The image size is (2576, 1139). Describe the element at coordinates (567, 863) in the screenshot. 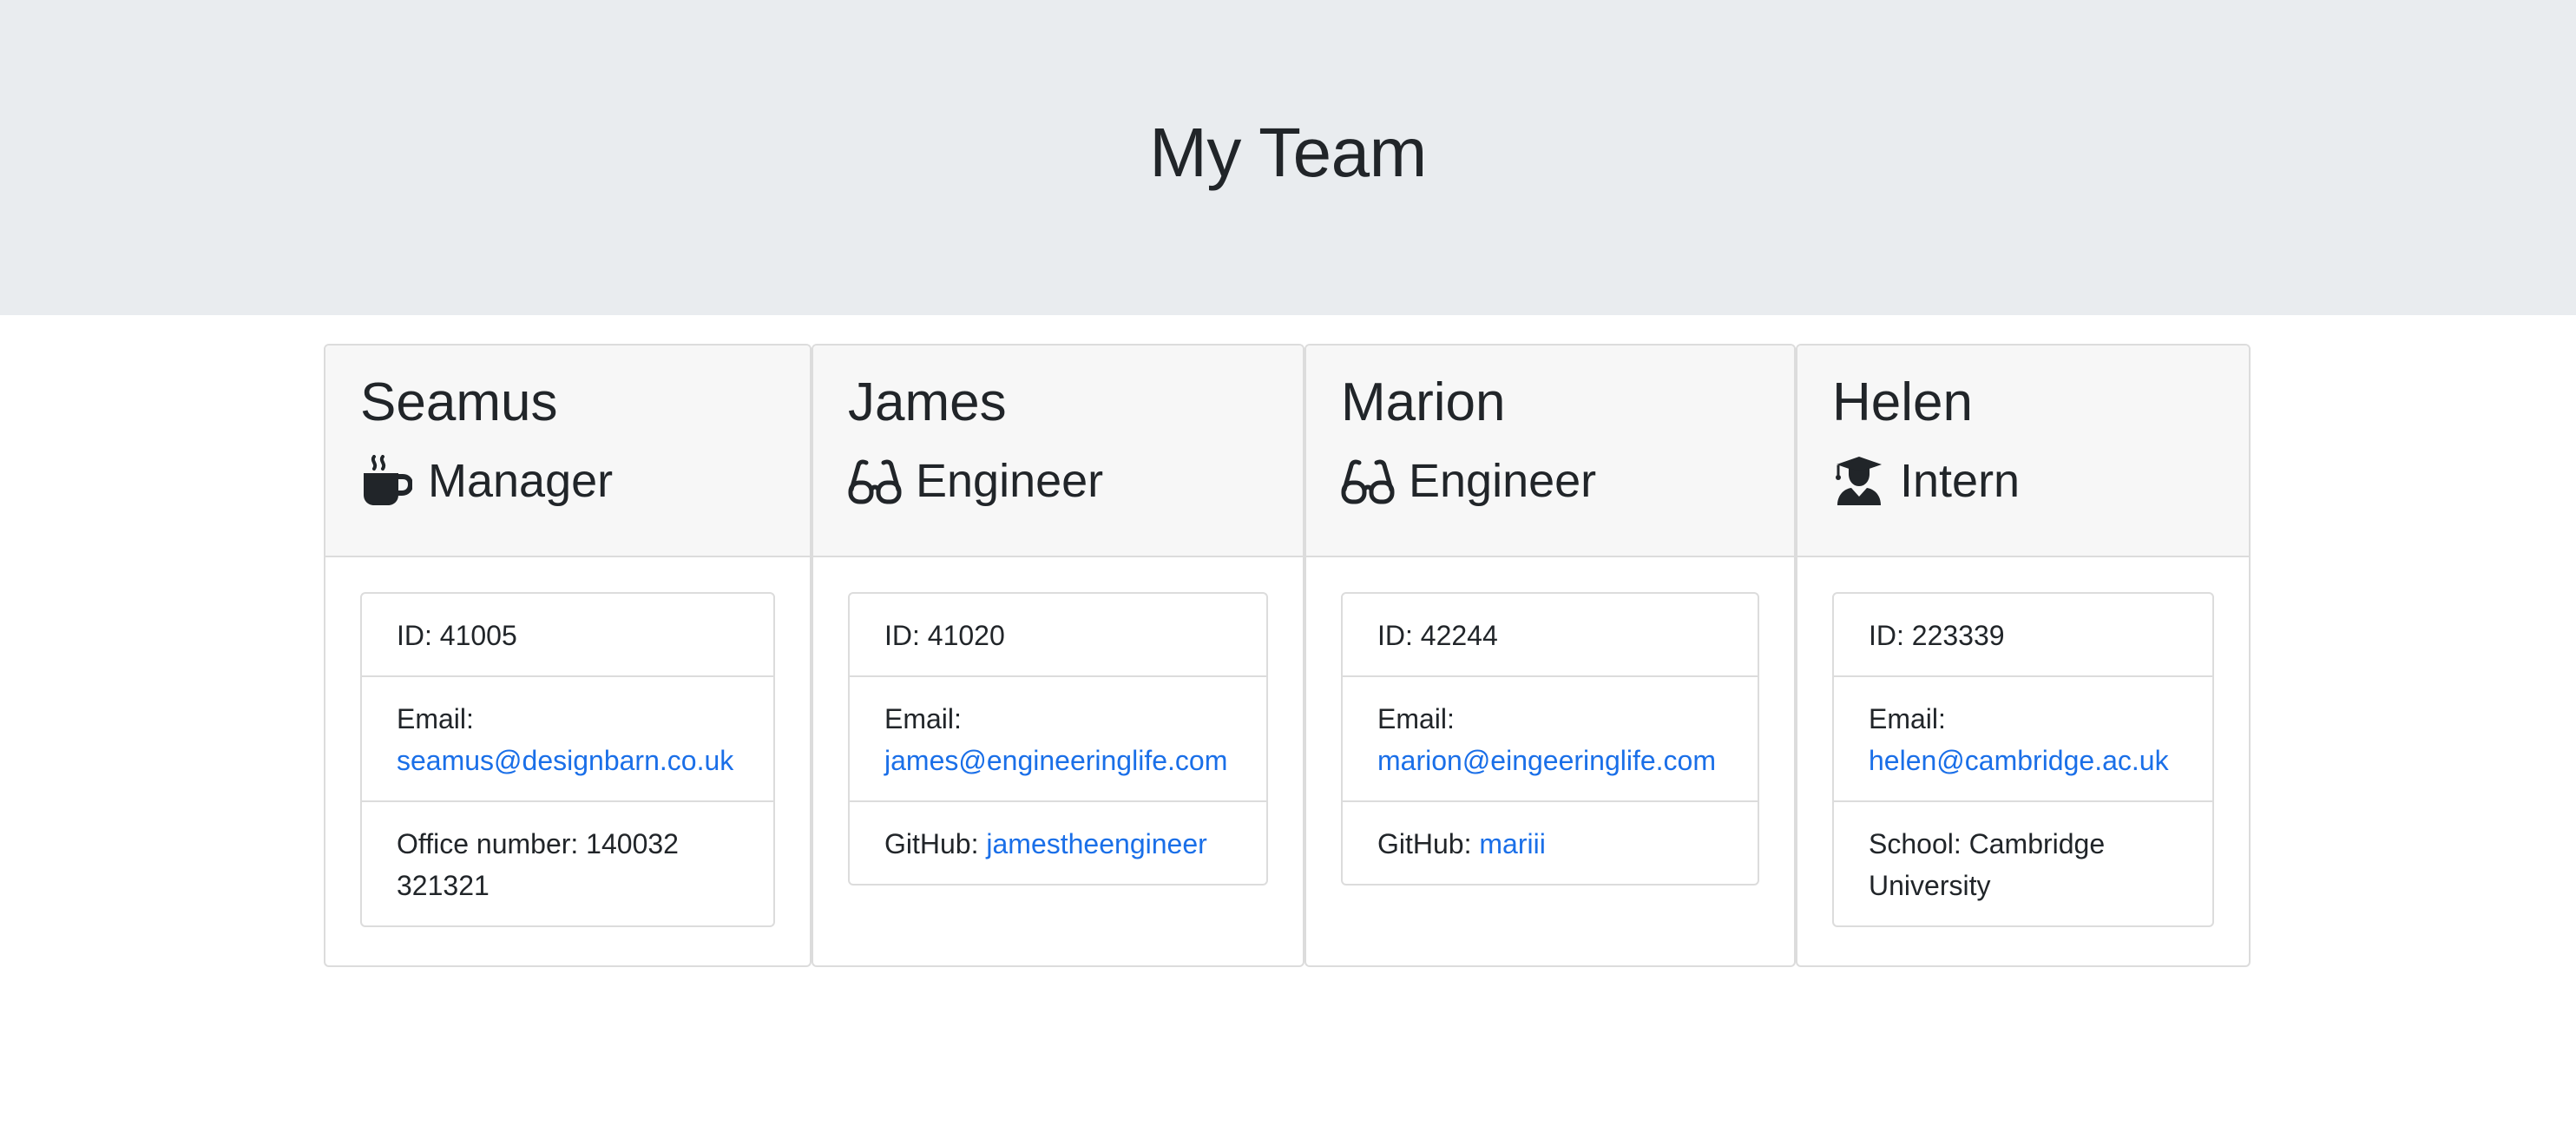

I see `office-number: Office number: 140032 321321` at that location.